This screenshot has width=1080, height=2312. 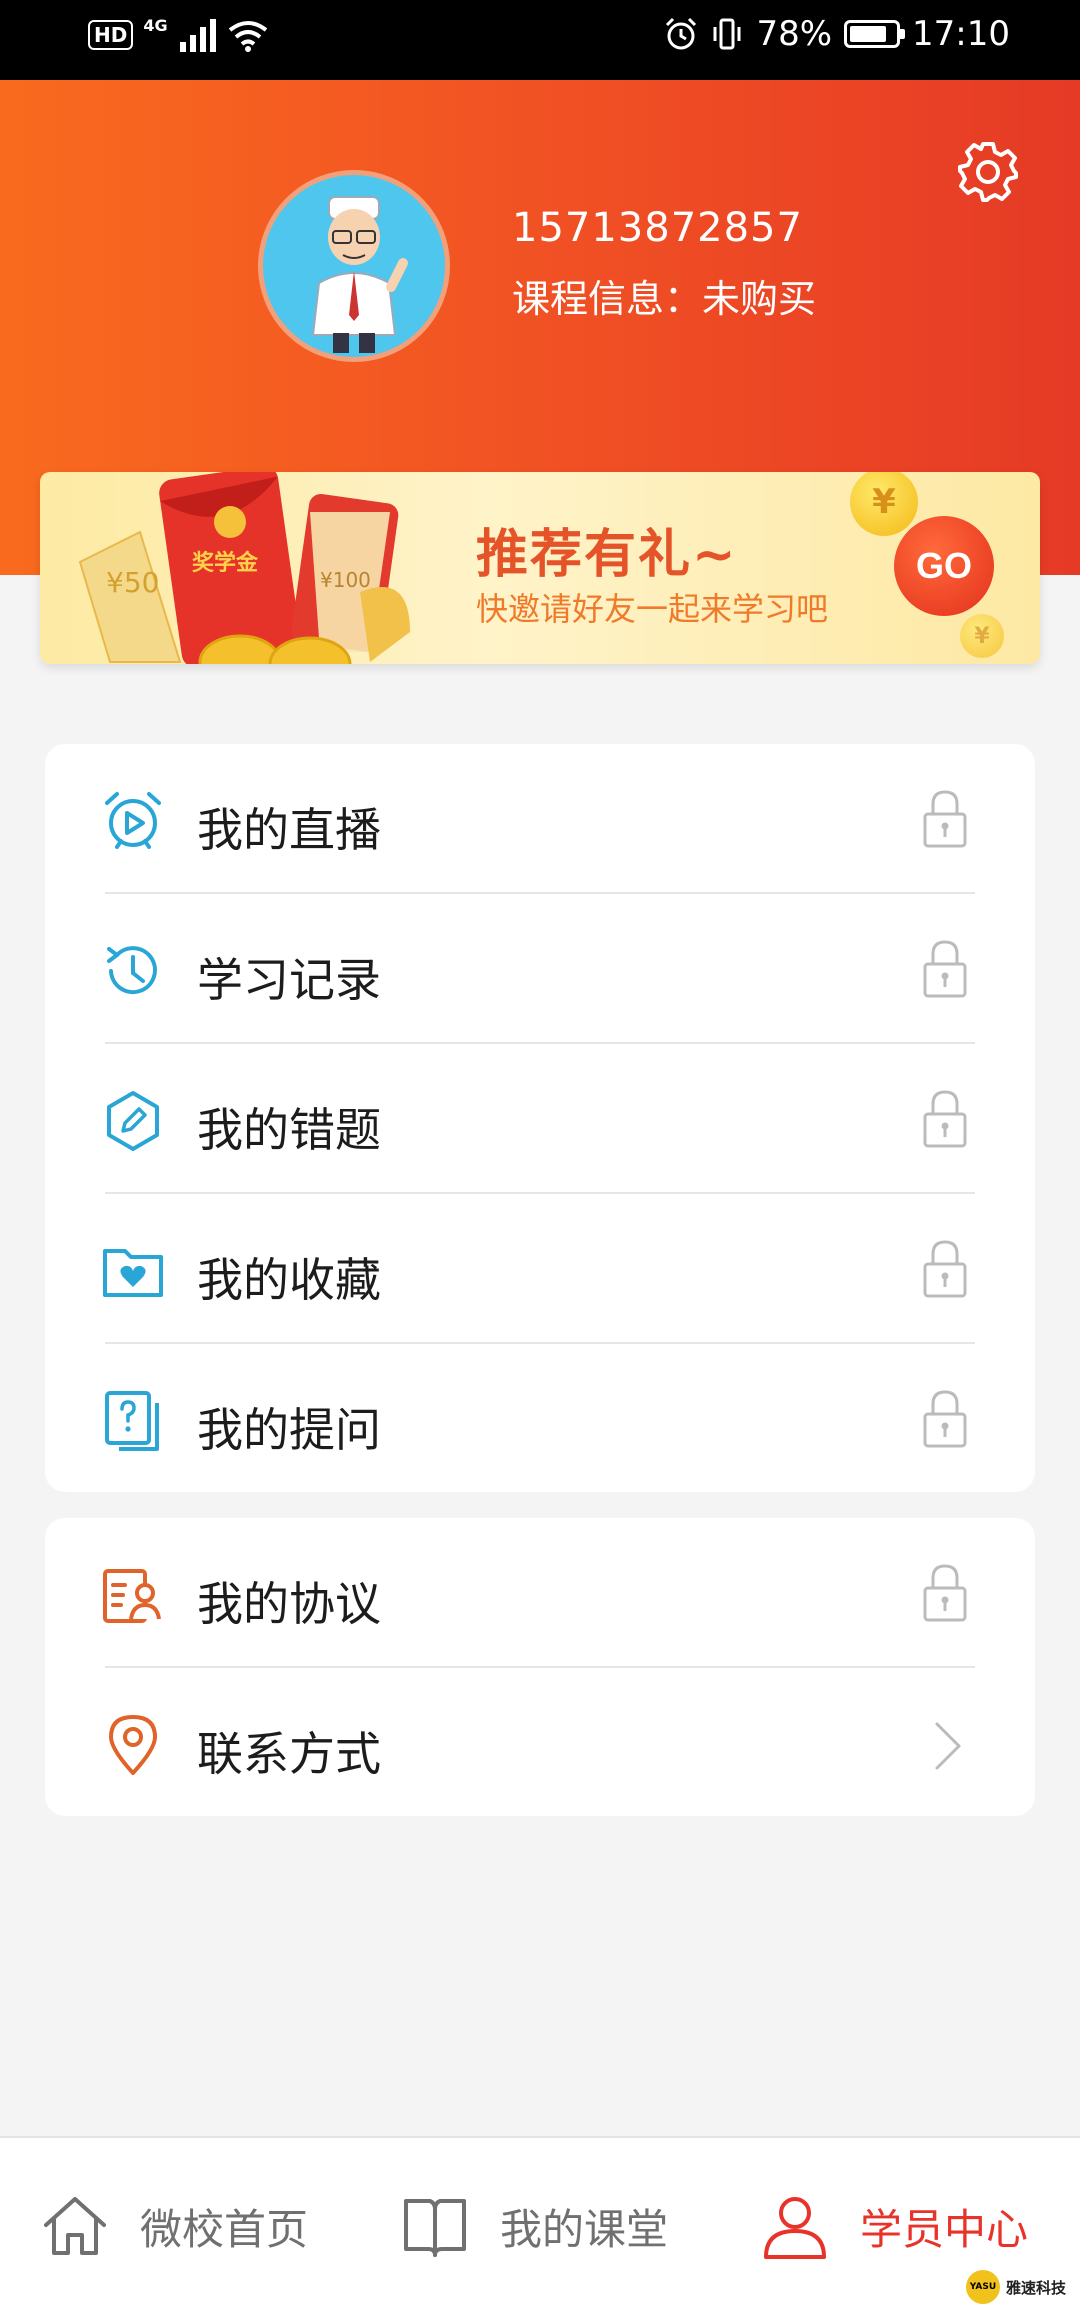 I want to click on avatar, so click(x=354, y=266).